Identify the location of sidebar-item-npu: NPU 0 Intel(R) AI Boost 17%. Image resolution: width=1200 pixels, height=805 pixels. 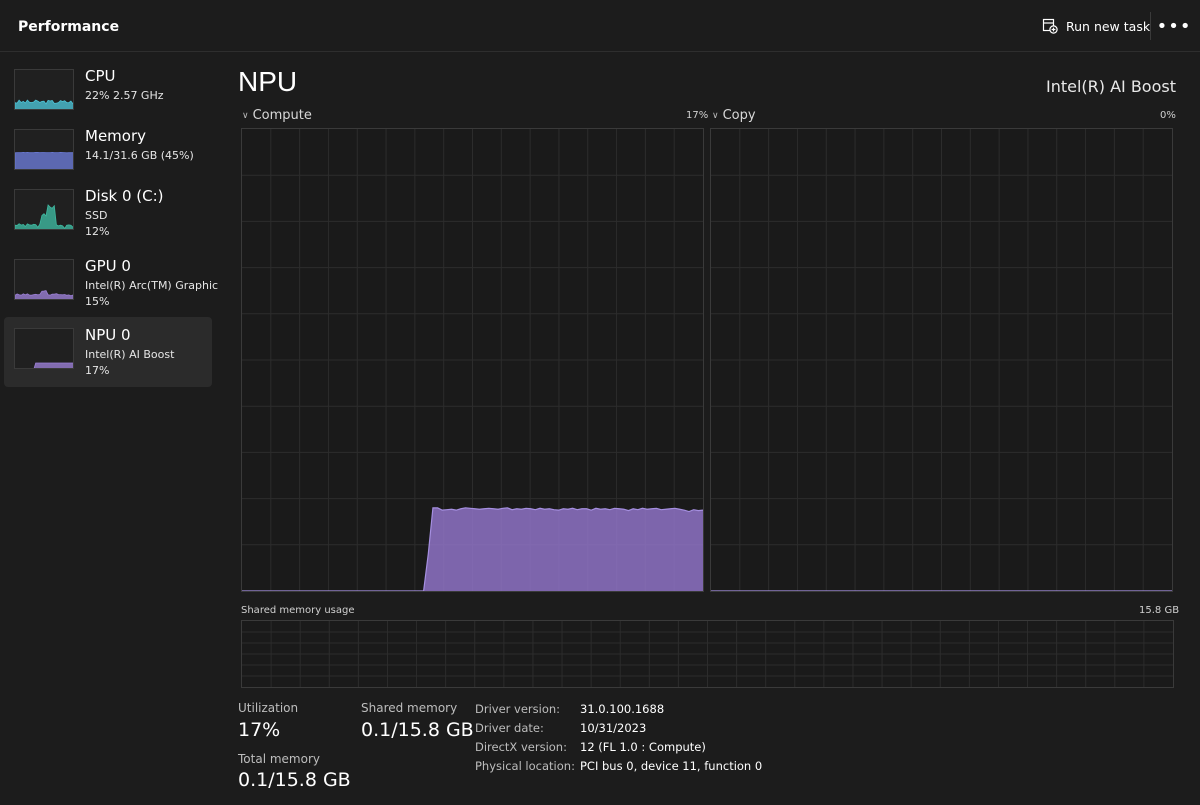
(108, 352).